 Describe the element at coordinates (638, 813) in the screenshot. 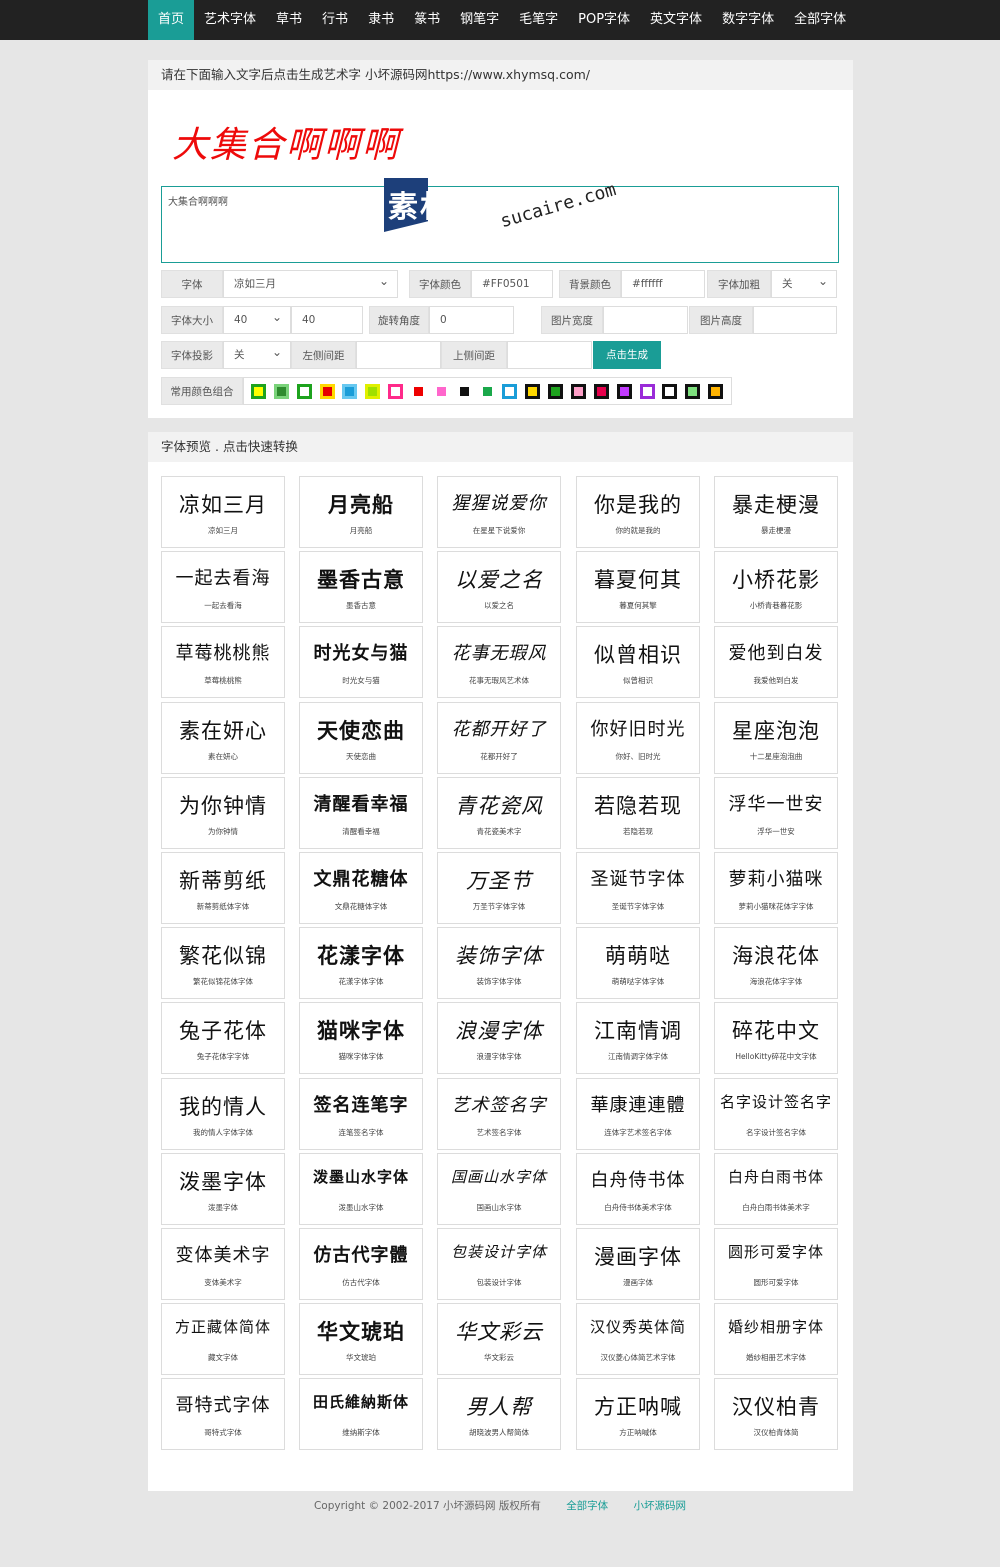

I see `font-card: 若隐若现 若隐若现` at that location.